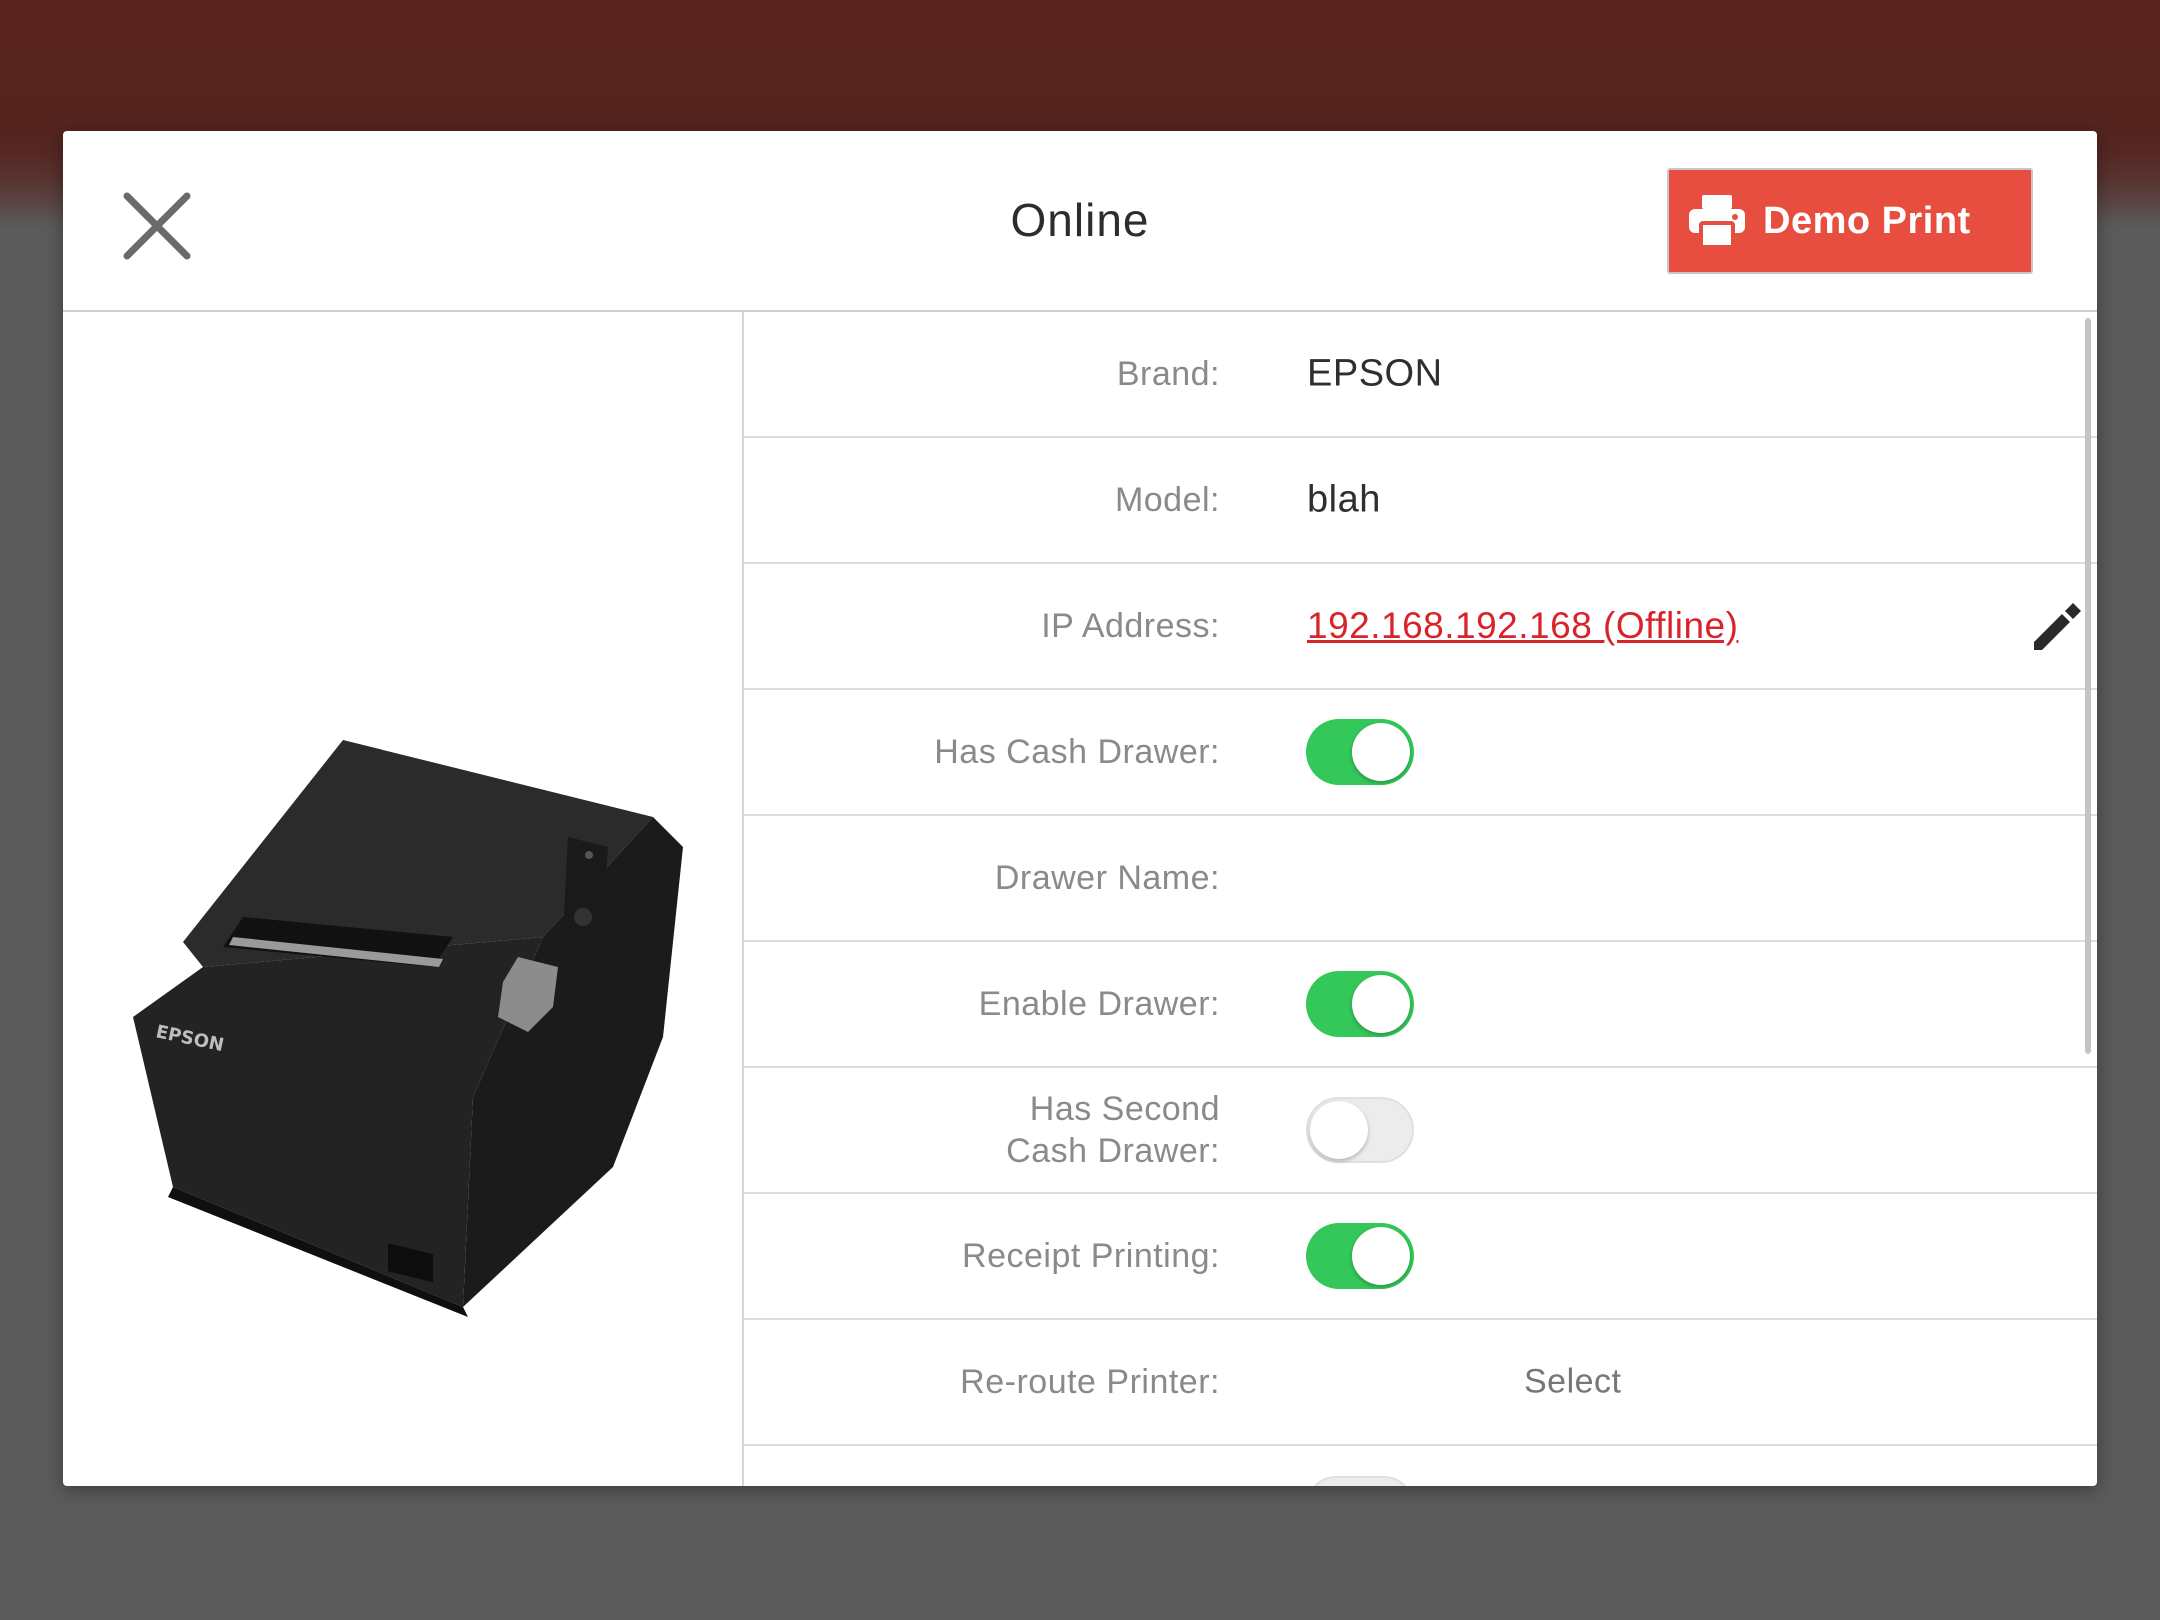 Image resolution: width=2160 pixels, height=1620 pixels. I want to click on brand-row: Brand: EPSON, so click(1420, 375).